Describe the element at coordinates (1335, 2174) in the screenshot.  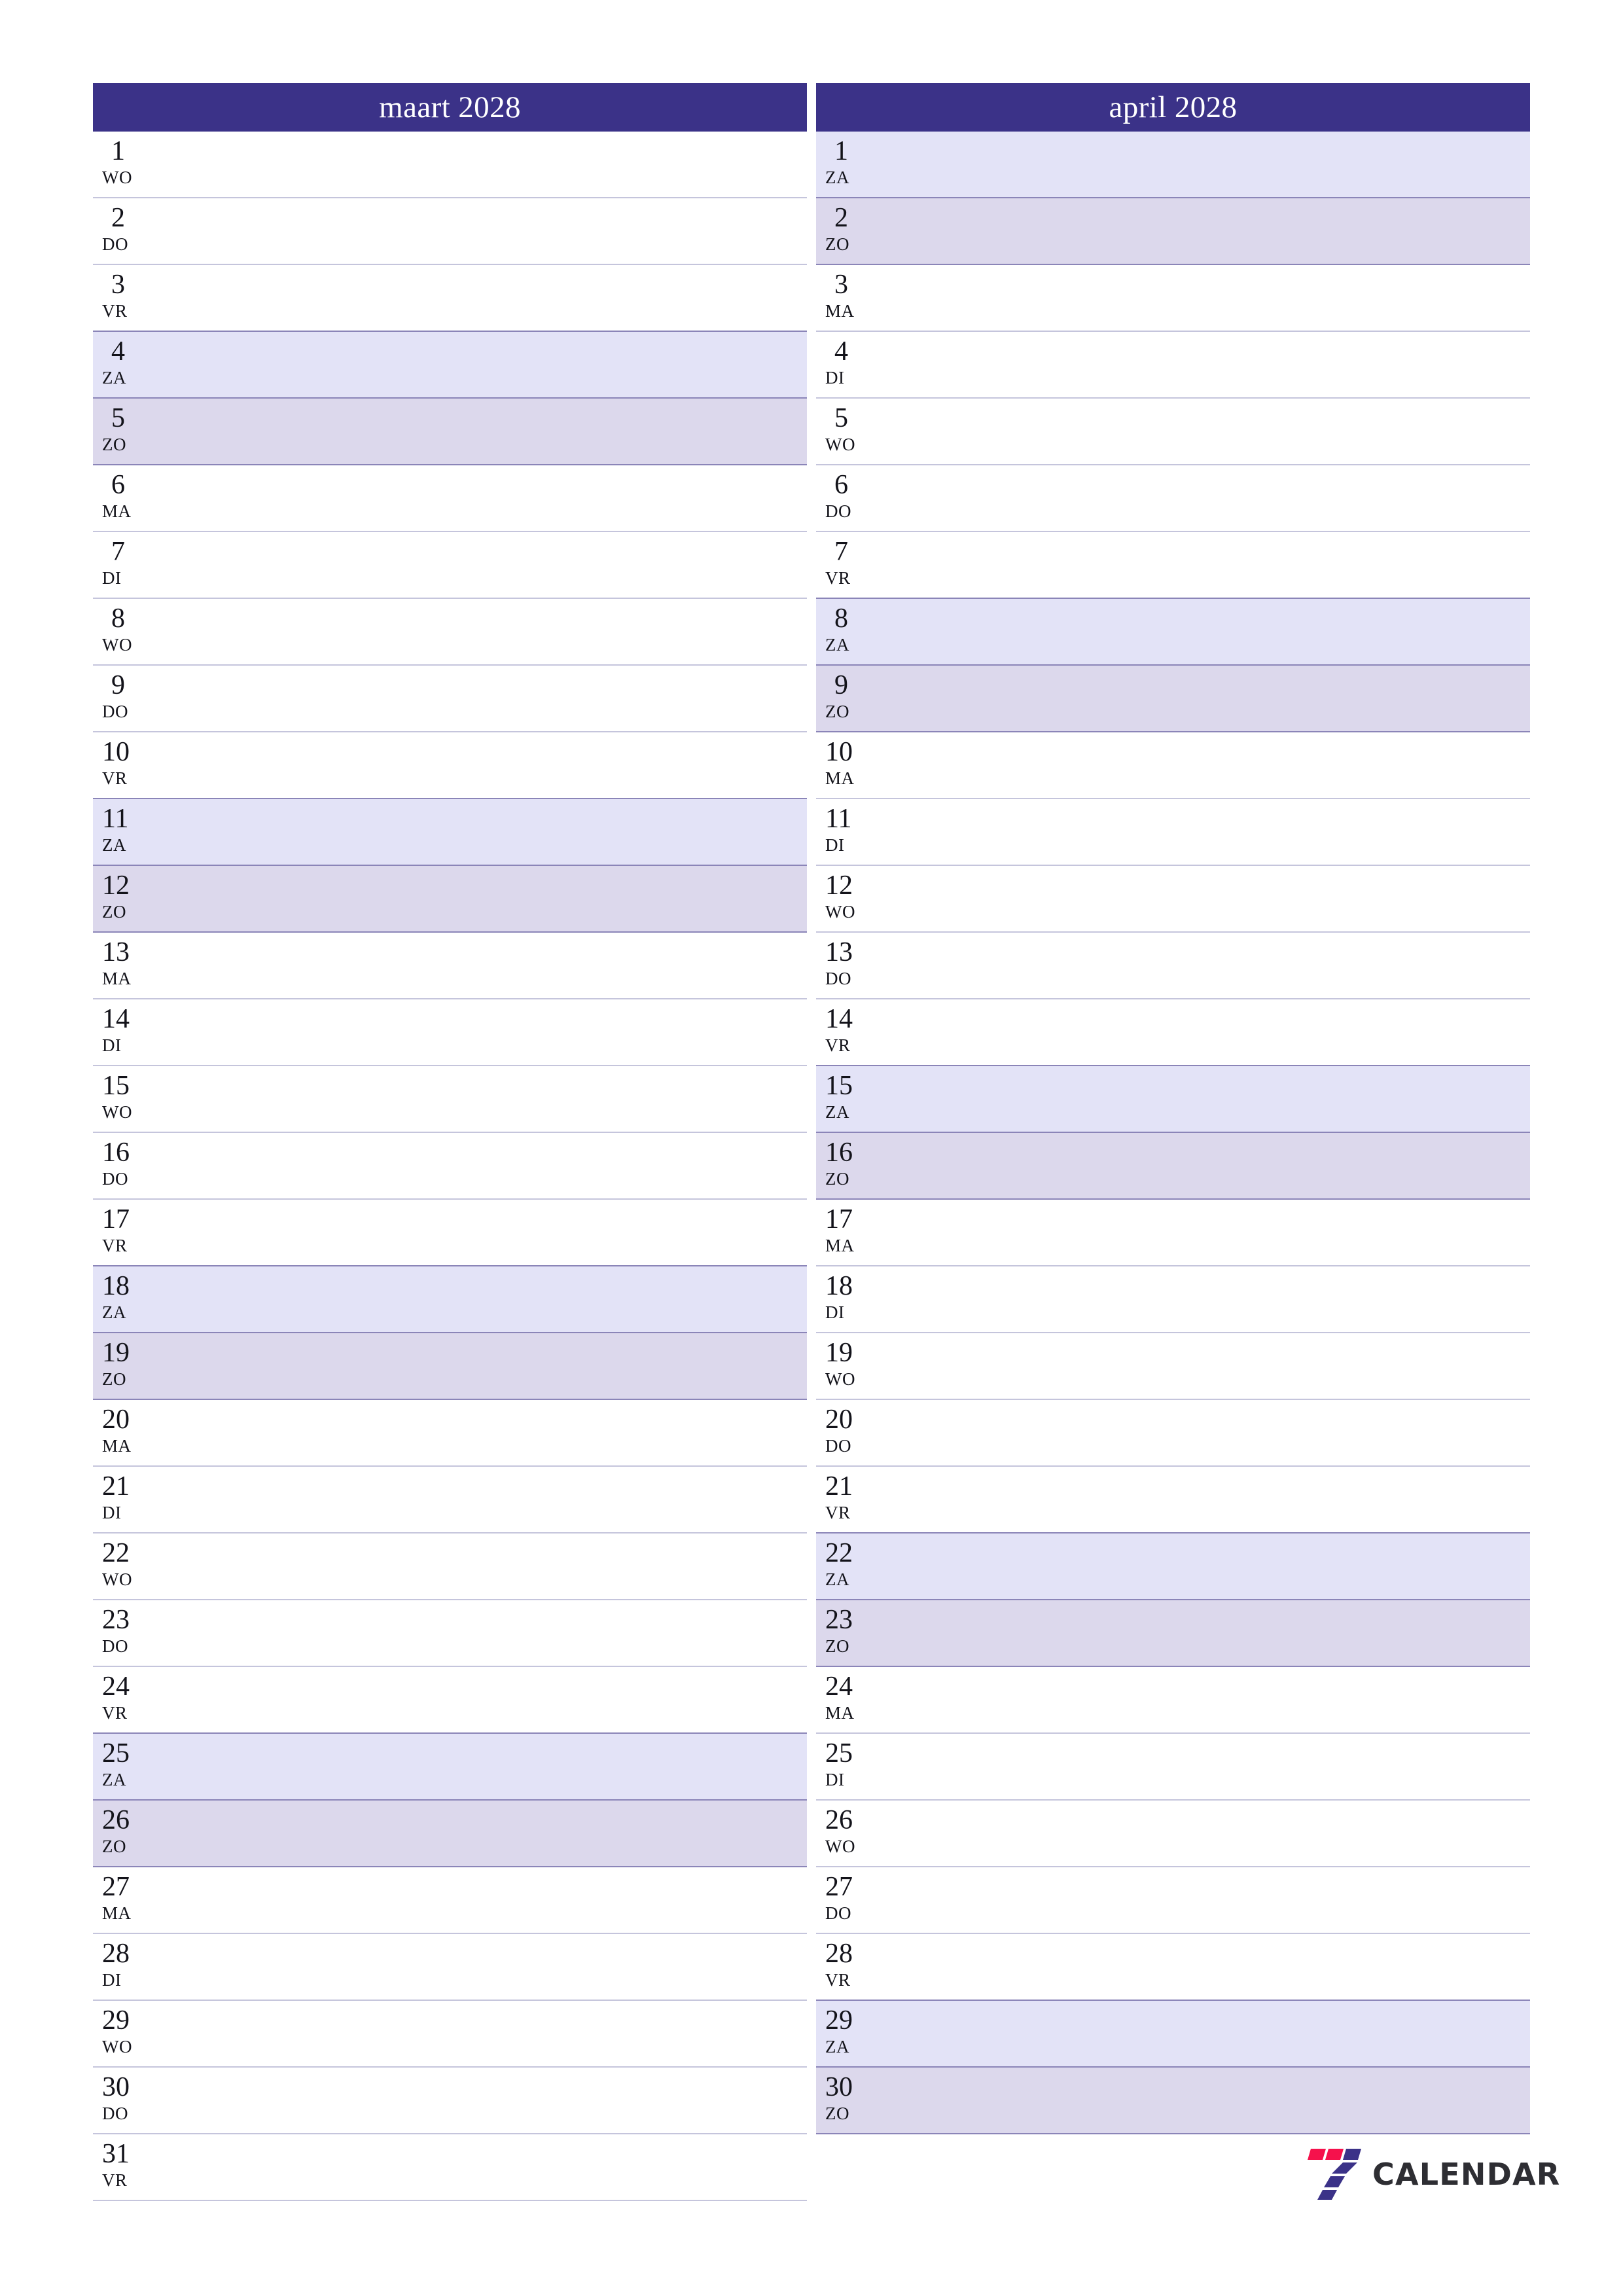
I see `seven-logo-icon` at that location.